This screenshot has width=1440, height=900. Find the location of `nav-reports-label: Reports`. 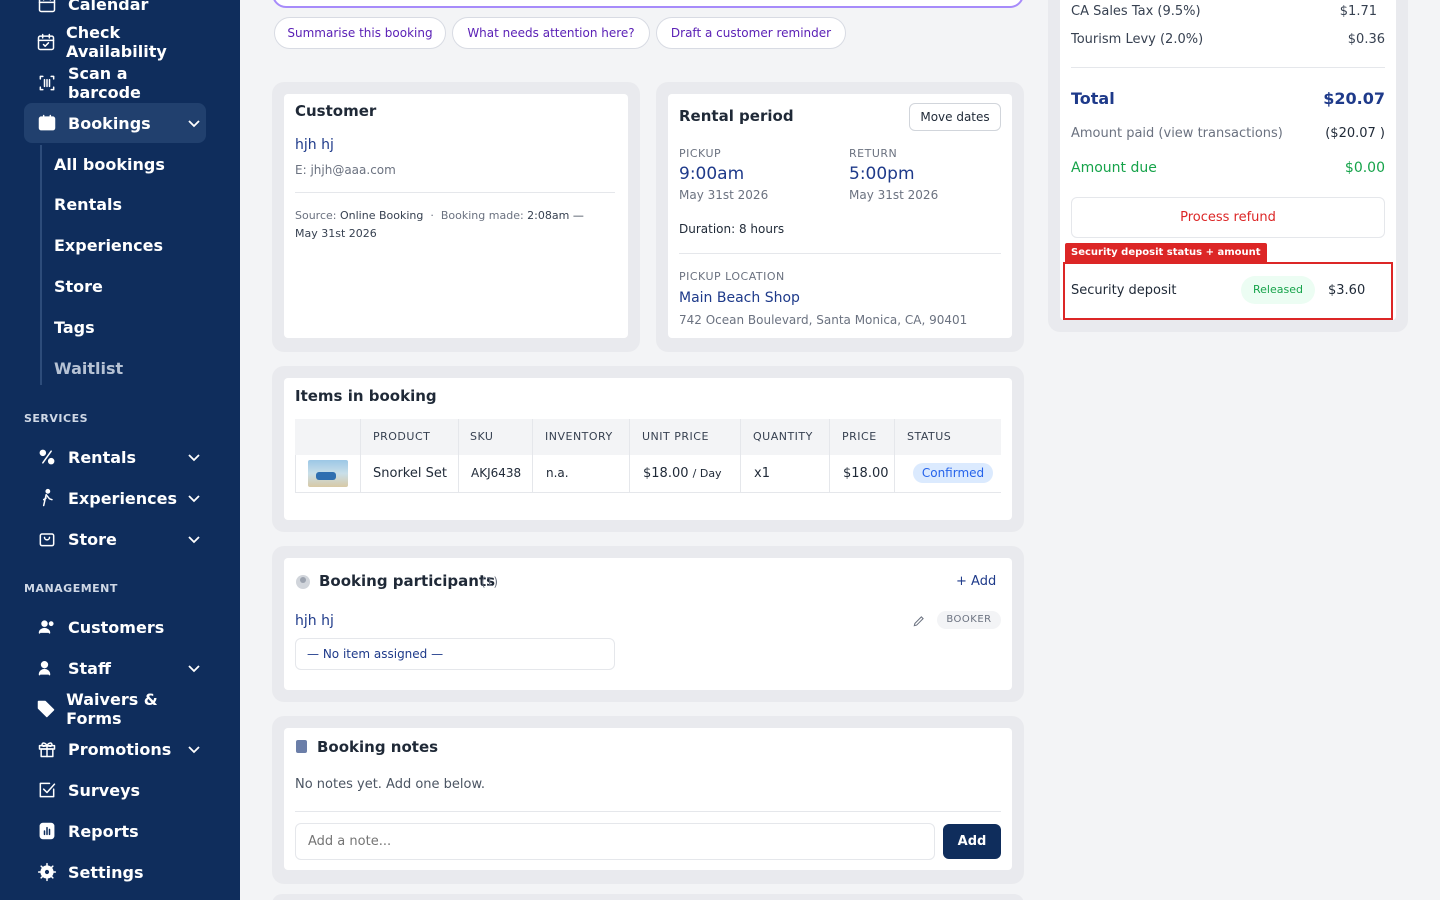

nav-reports-label: Reports is located at coordinates (103, 831).